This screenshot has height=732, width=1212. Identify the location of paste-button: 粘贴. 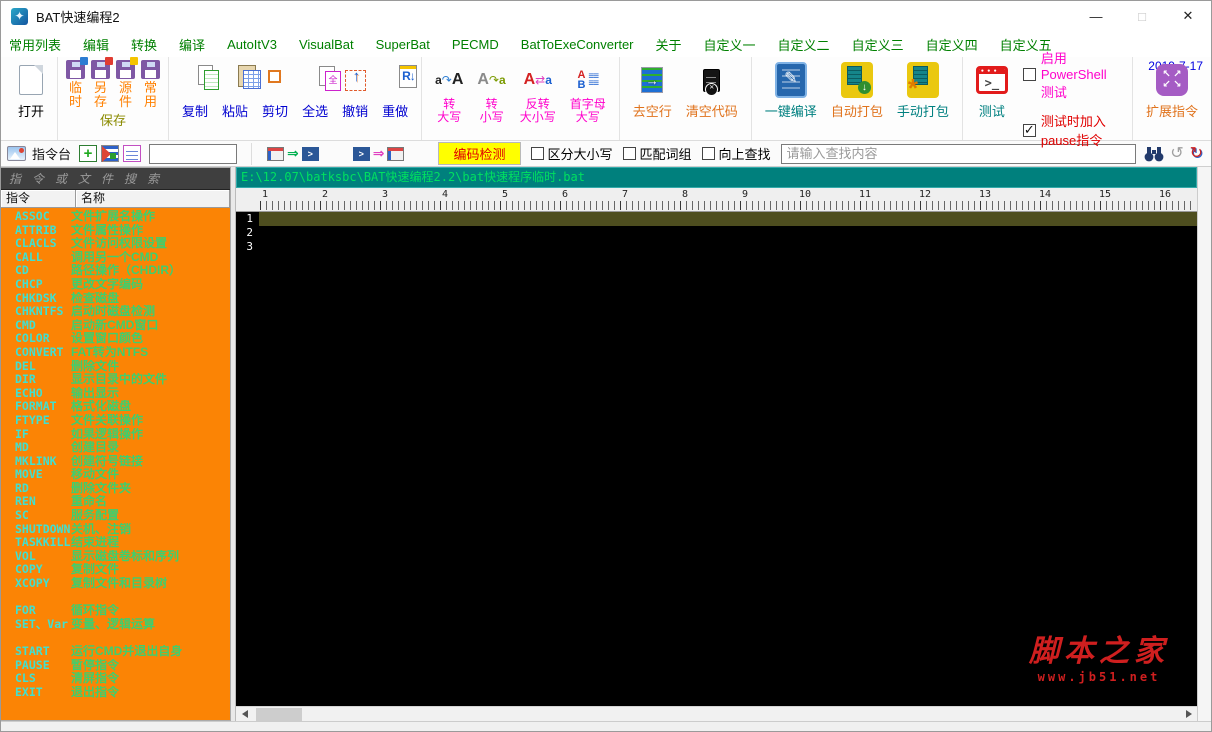
(238, 98).